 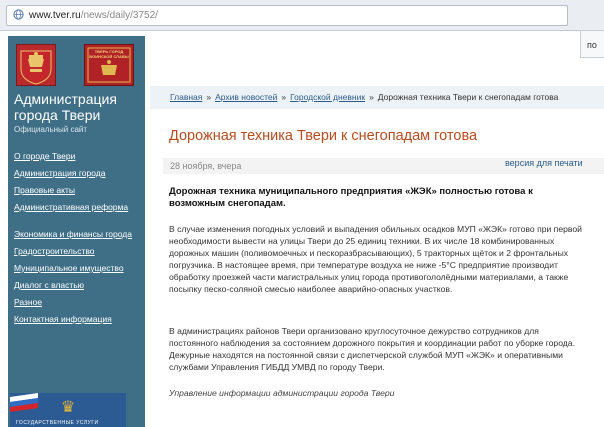 What do you see at coordinates (51, 129) in the screenshot?
I see `site-subtitle: Официальный сайт` at bounding box center [51, 129].